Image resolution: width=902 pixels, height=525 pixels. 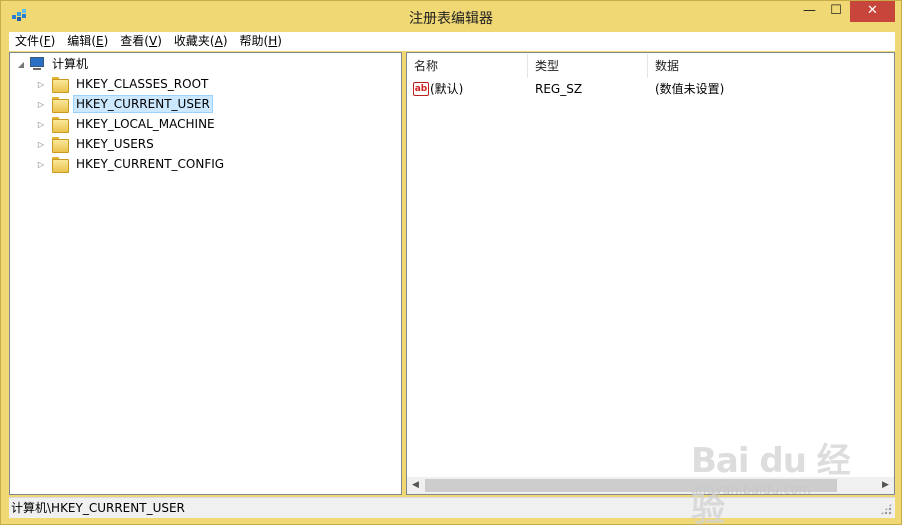 What do you see at coordinates (631, 485) in the screenshot?
I see `scrollbar-thumb` at bounding box center [631, 485].